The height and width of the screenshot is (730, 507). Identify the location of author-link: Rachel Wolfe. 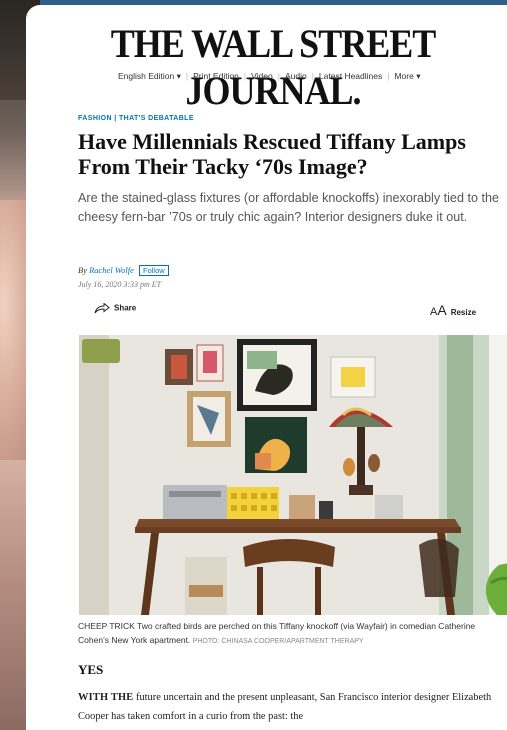
(111, 270).